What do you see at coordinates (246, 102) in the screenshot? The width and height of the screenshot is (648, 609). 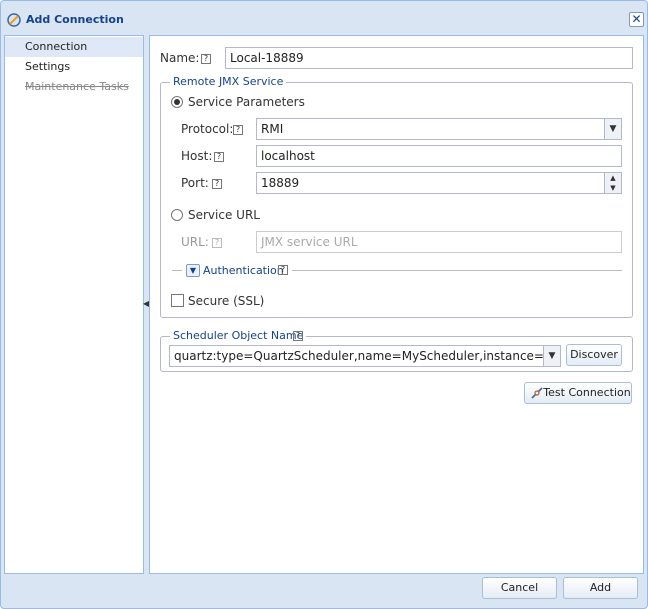 I see `service-parameters-label: Service Parameters` at bounding box center [246, 102].